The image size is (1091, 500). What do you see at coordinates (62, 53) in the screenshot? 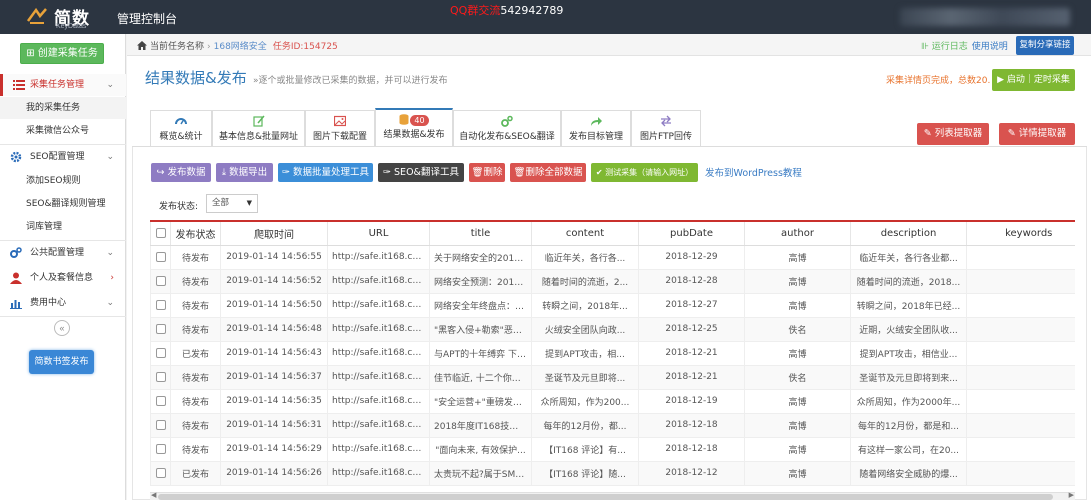
I see `create-task-button: ⊞ 创建采集任务` at bounding box center [62, 53].